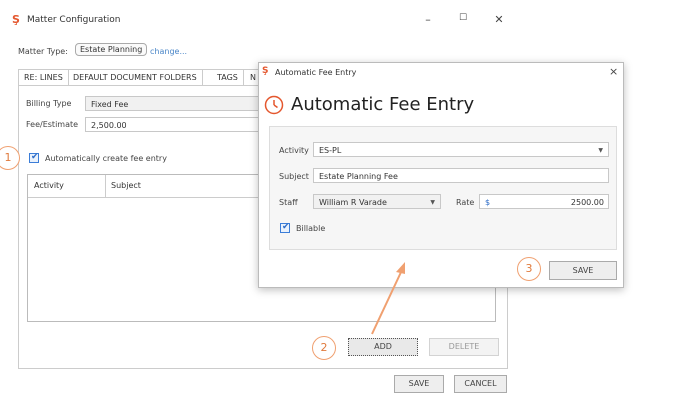  What do you see at coordinates (324, 348) in the screenshot?
I see `callout-2: 2` at bounding box center [324, 348].